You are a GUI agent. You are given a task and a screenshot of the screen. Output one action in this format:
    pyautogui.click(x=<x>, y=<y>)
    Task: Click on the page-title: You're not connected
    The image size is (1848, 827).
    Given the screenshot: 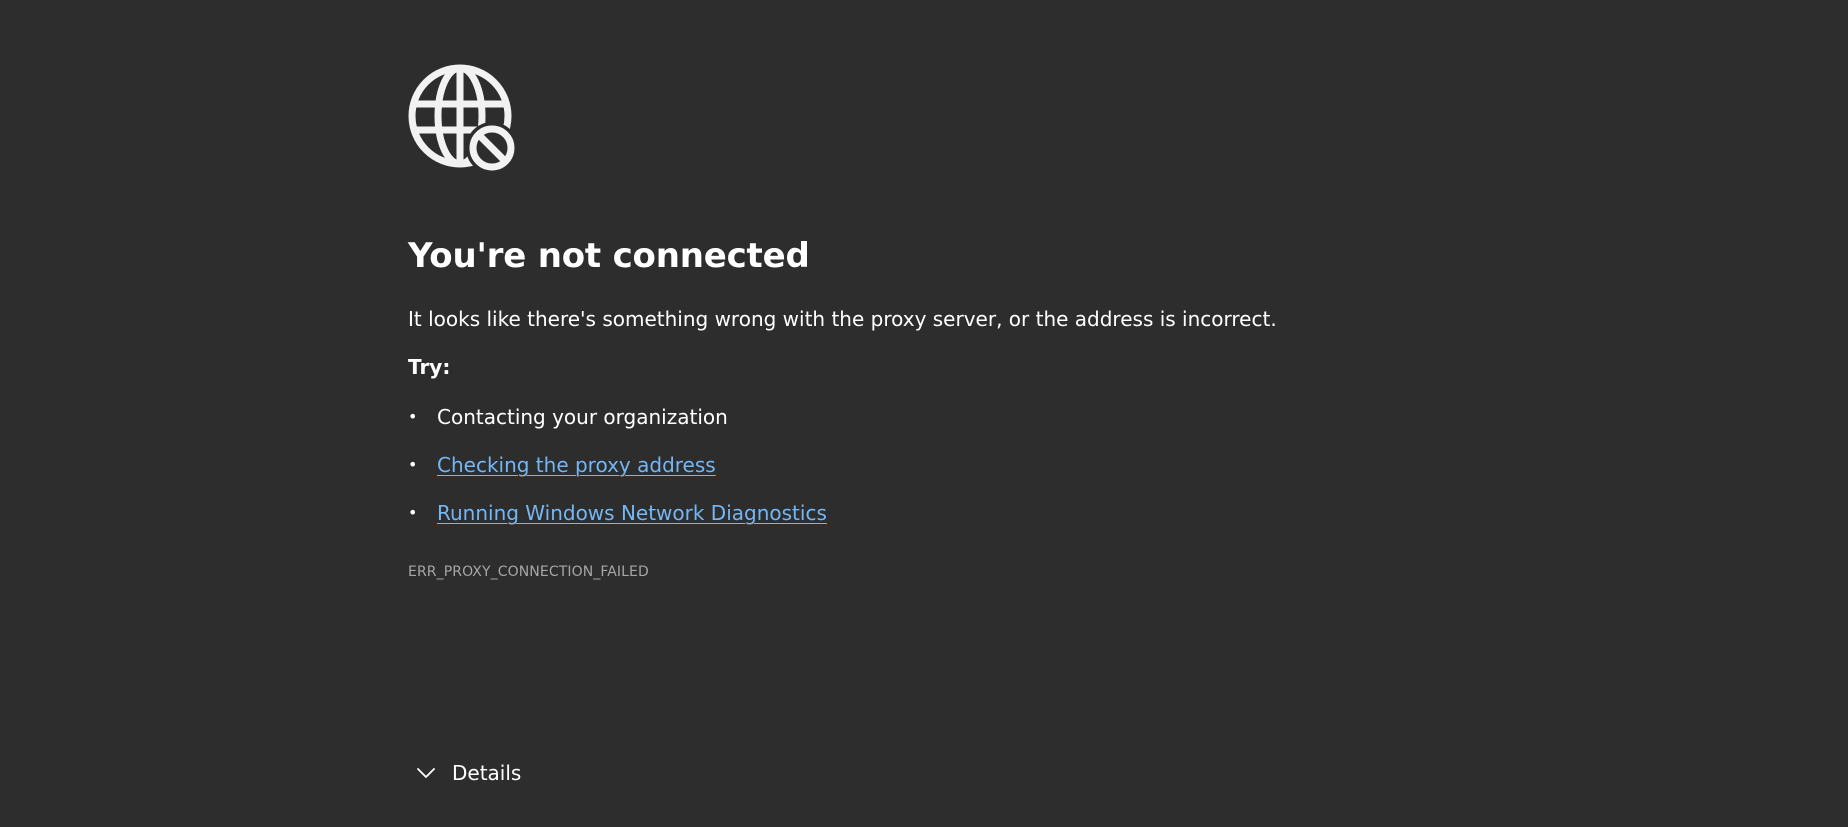 What is the action you would take?
    pyautogui.click(x=609, y=256)
    